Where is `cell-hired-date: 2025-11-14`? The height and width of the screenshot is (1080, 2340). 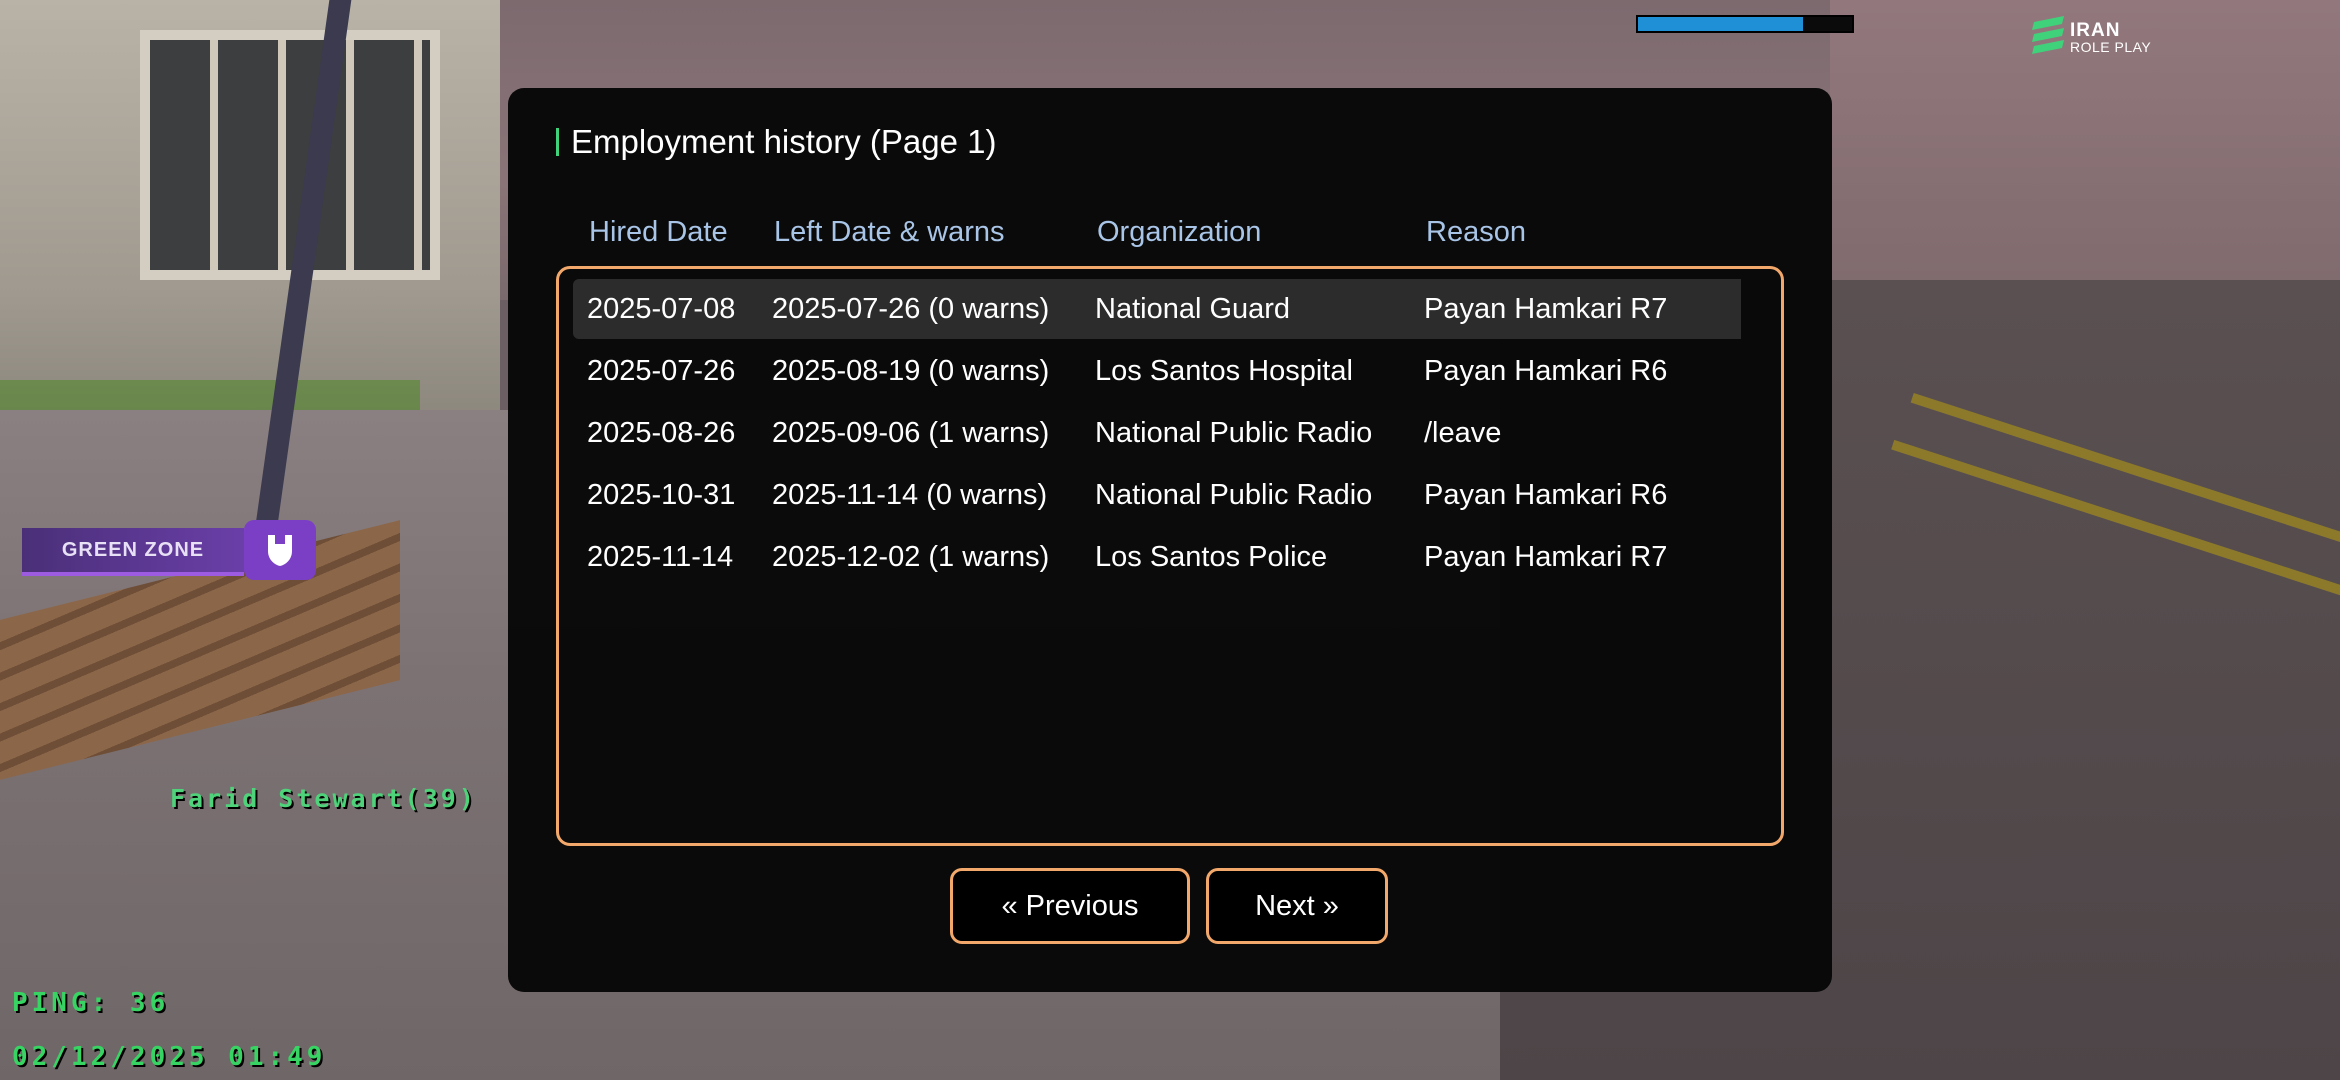
cell-hired-date: 2025-11-14 is located at coordinates (660, 557).